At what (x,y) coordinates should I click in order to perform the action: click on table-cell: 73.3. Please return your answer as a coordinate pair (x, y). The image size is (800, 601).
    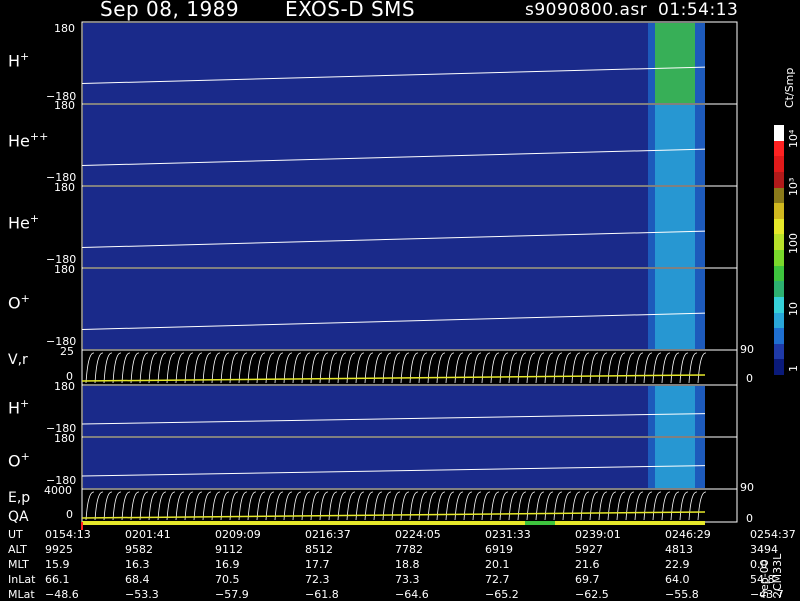
    Looking at the image, I should click on (407, 579).